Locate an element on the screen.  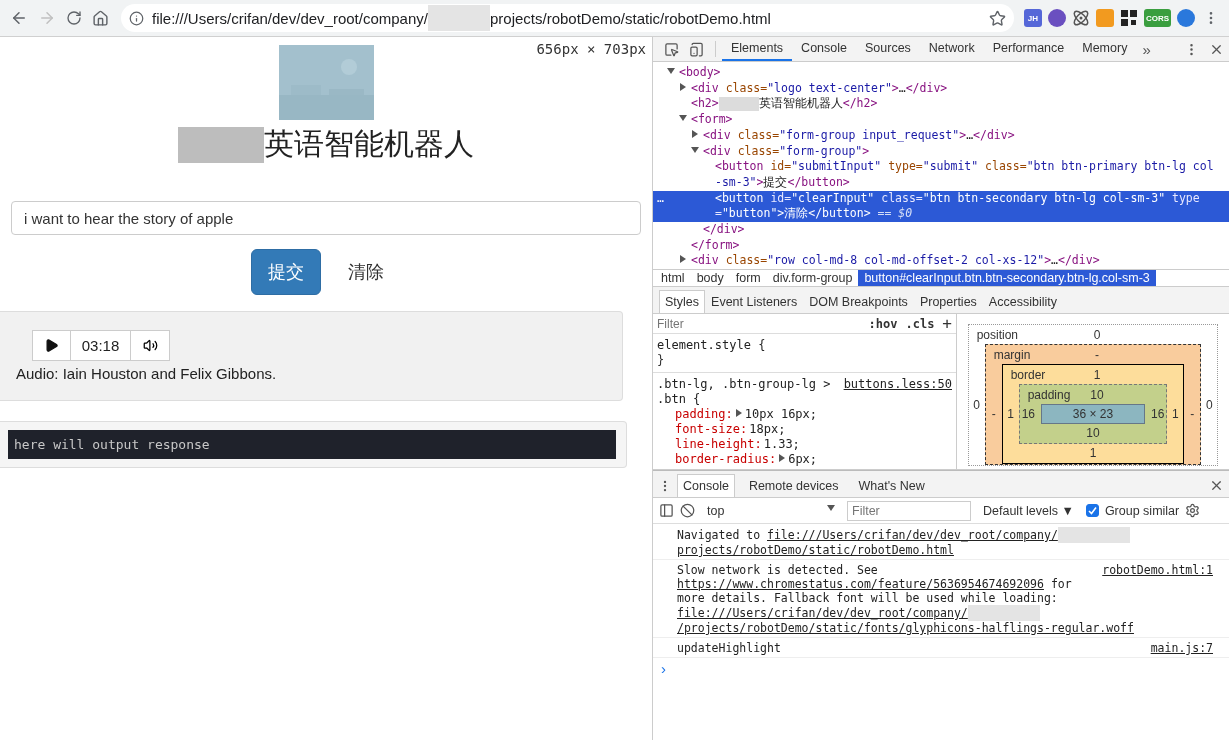
question-input: i want to hear the story of apple is located at coordinates (326, 218).